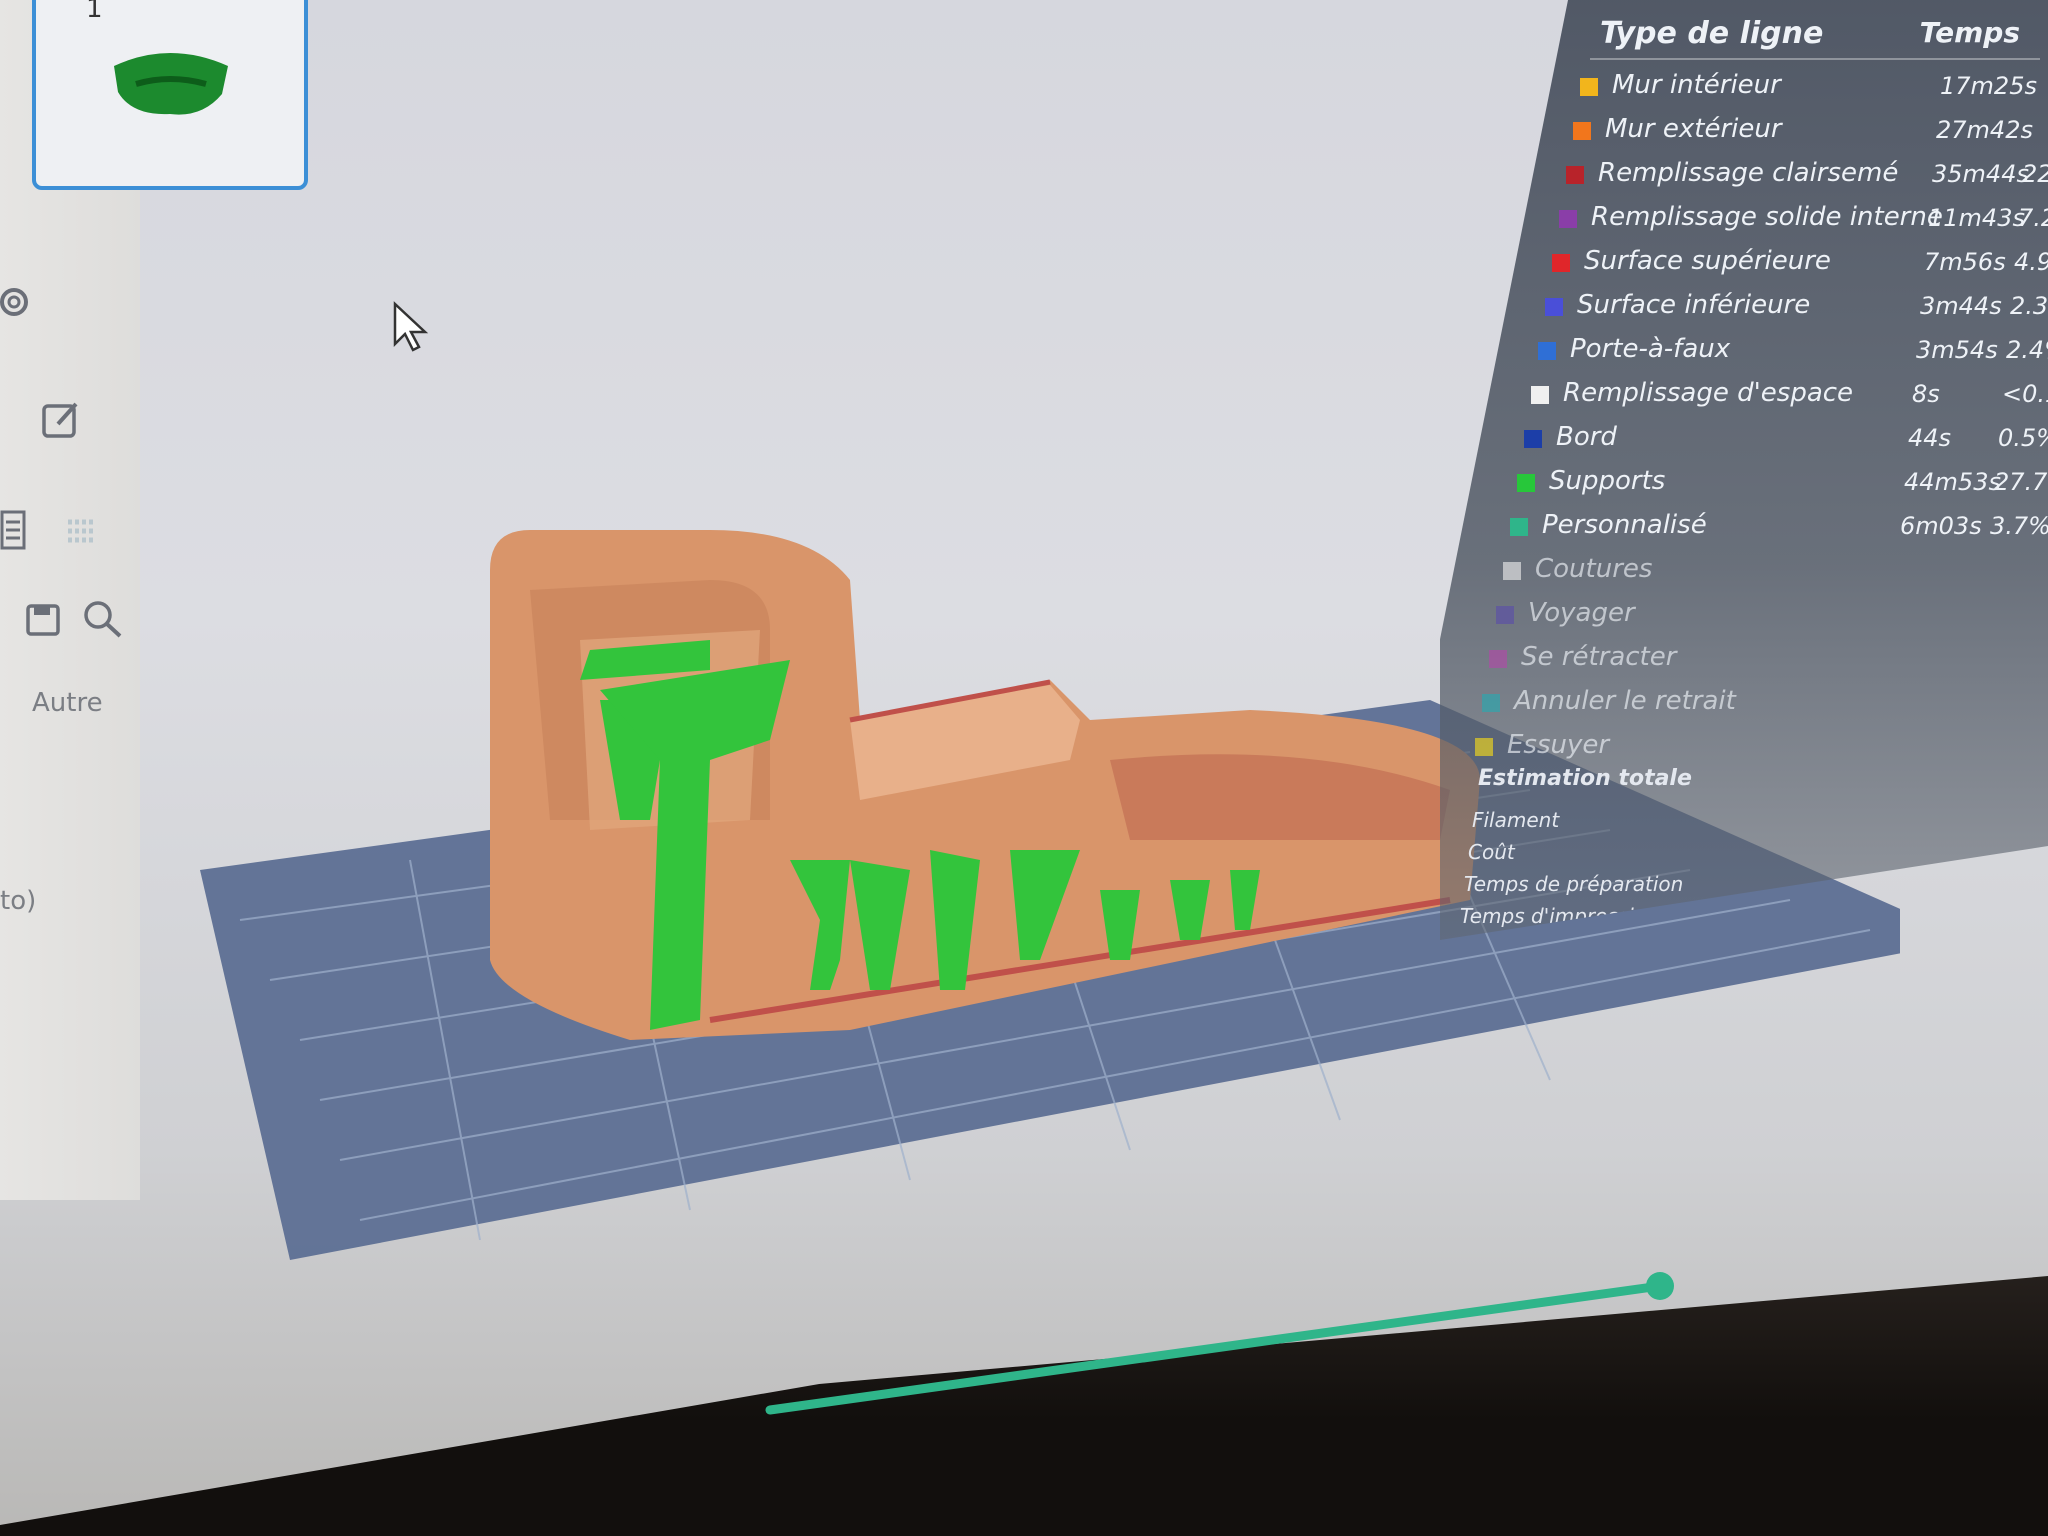 This screenshot has height=1536, width=2048. I want to click on legend-row: Annuler le retrait, so click(1761, 706).